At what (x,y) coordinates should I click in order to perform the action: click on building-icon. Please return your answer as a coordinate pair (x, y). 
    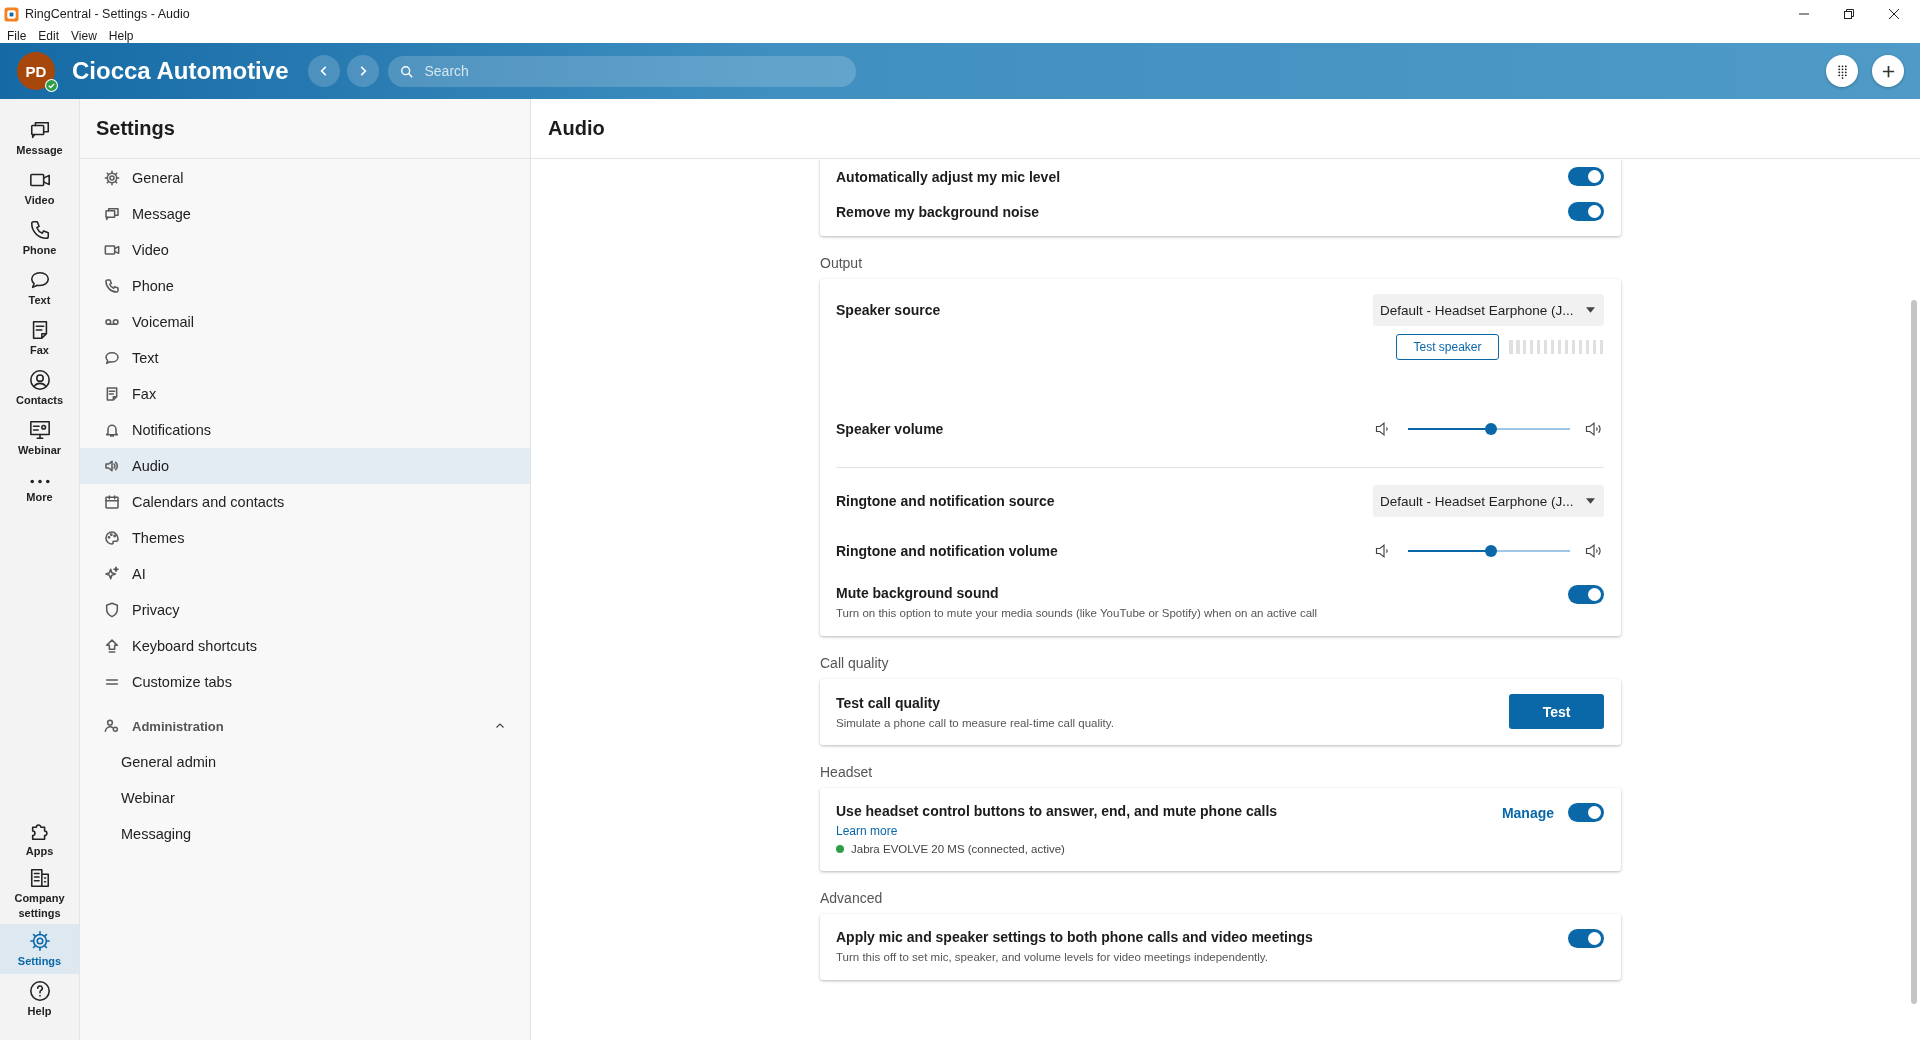
    Looking at the image, I should click on (39, 878).